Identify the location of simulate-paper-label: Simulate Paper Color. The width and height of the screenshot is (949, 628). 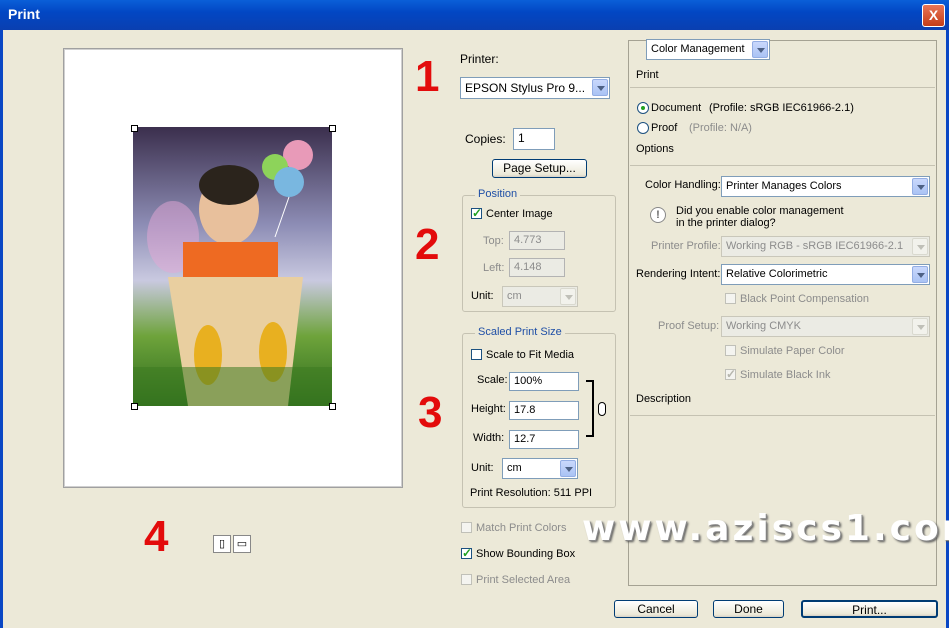
(792, 351).